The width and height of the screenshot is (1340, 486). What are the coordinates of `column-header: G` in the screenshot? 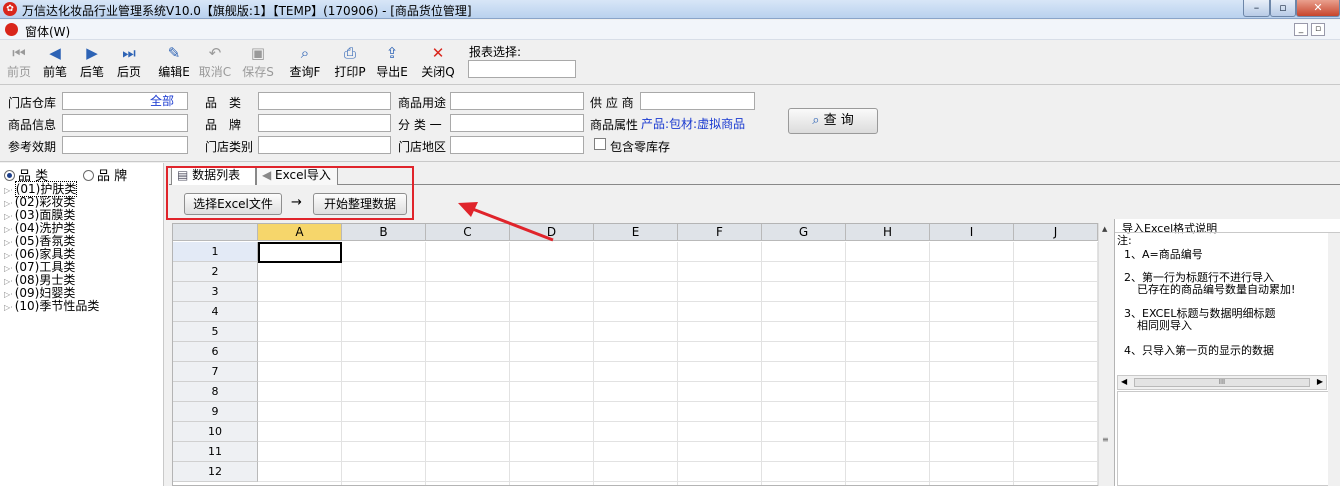 It's located at (804, 232).